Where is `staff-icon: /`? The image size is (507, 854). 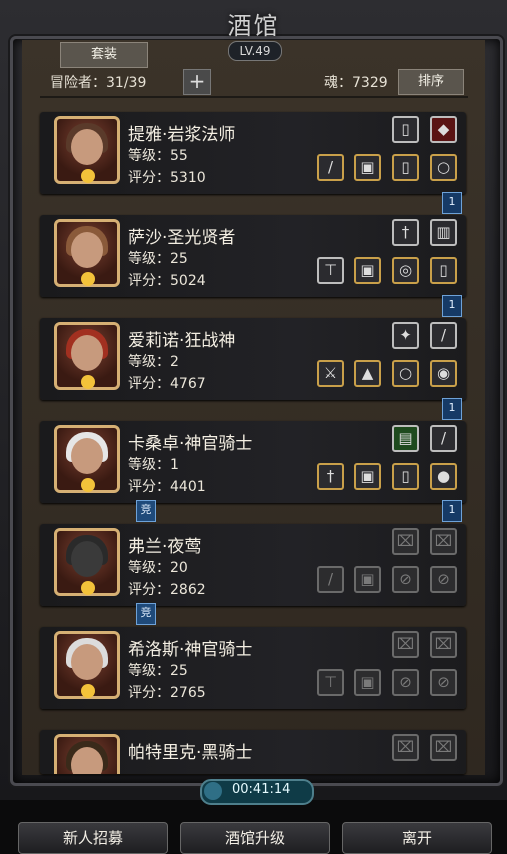
staff-icon: / is located at coordinates (330, 167).